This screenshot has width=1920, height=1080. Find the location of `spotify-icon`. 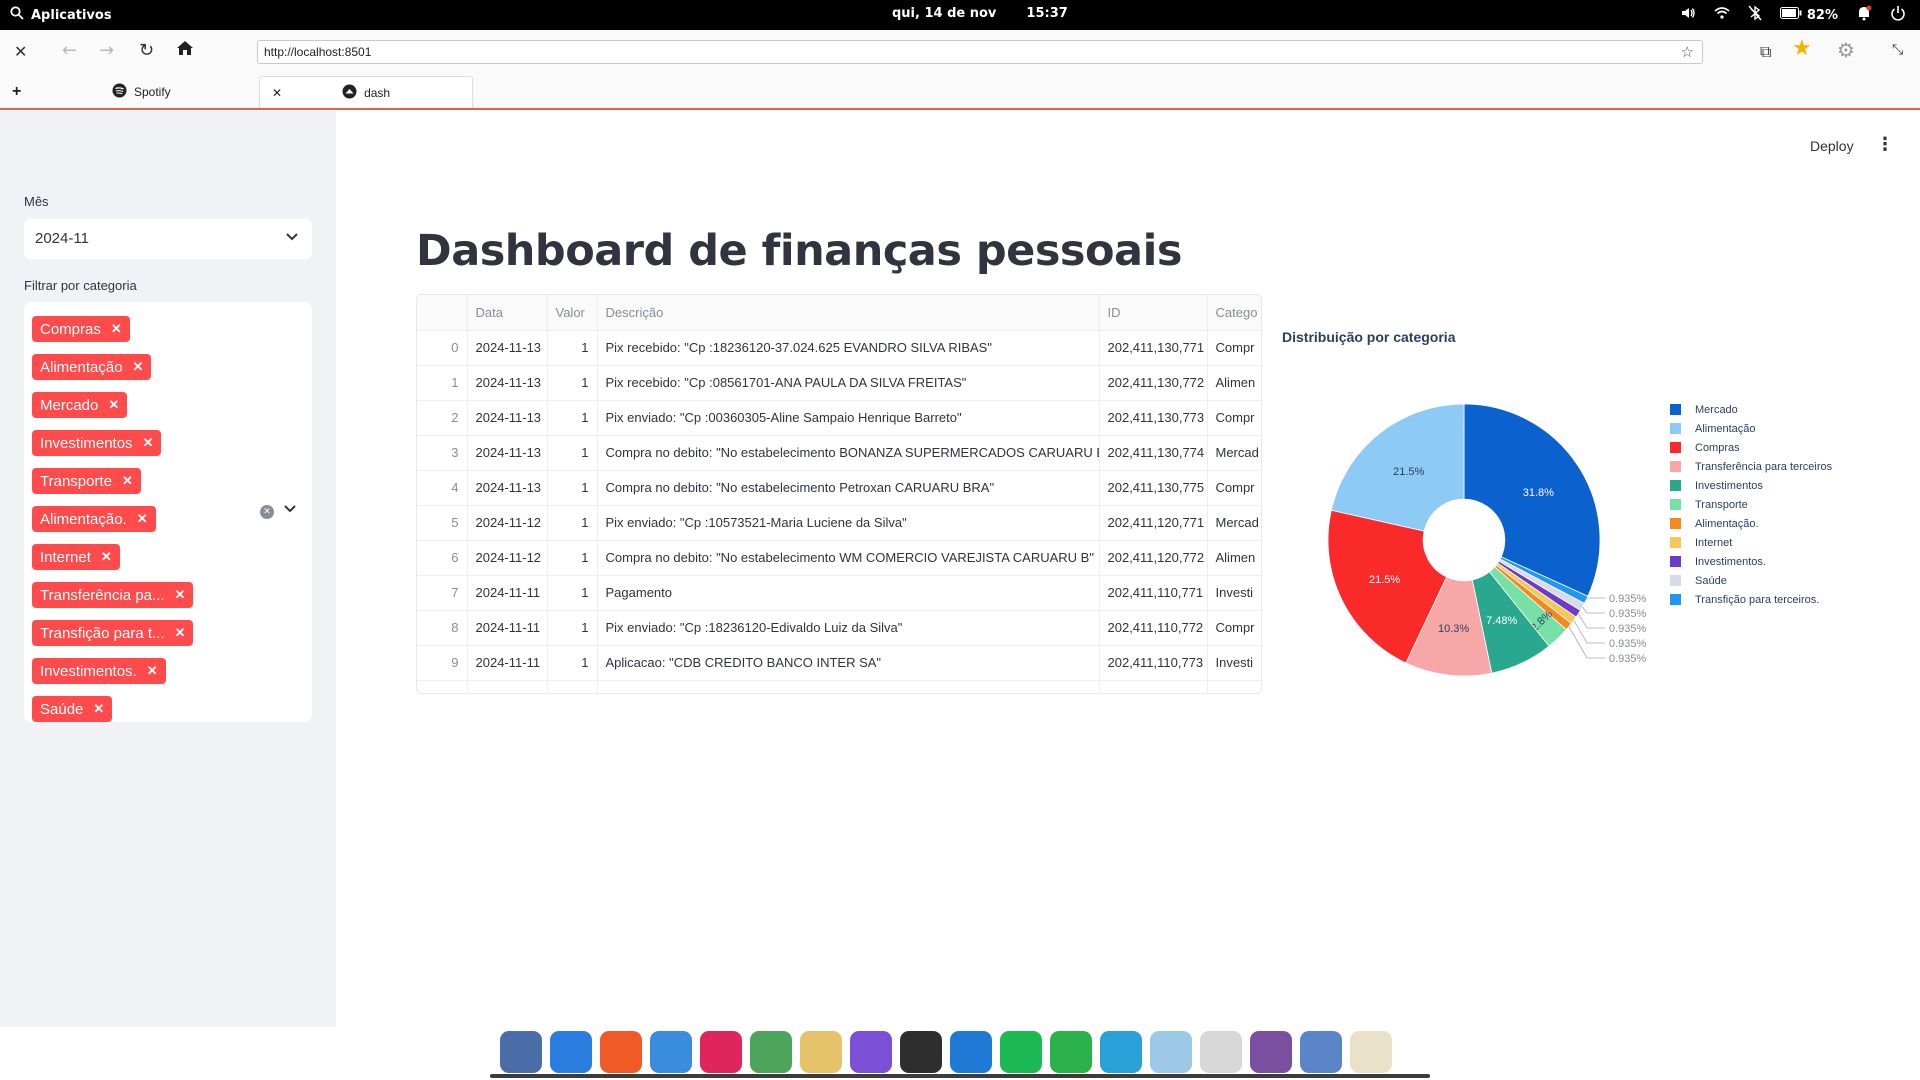

spotify-icon is located at coordinates (1021, 1052).